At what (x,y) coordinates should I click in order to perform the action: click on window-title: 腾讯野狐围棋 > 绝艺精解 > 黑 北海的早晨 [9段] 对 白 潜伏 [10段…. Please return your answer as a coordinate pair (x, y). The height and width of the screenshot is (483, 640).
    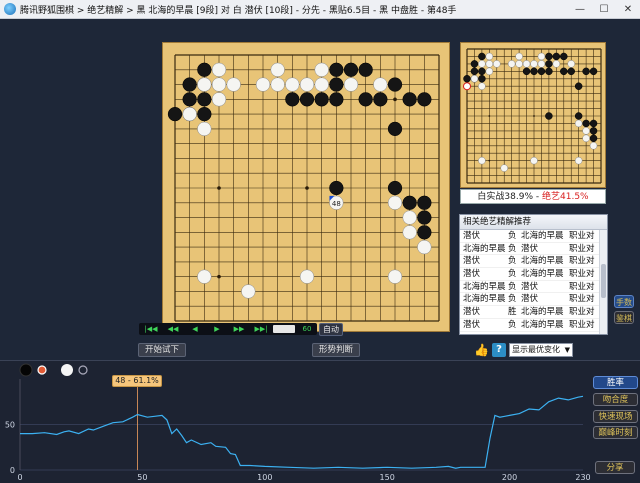
    Looking at the image, I should click on (238, 11).